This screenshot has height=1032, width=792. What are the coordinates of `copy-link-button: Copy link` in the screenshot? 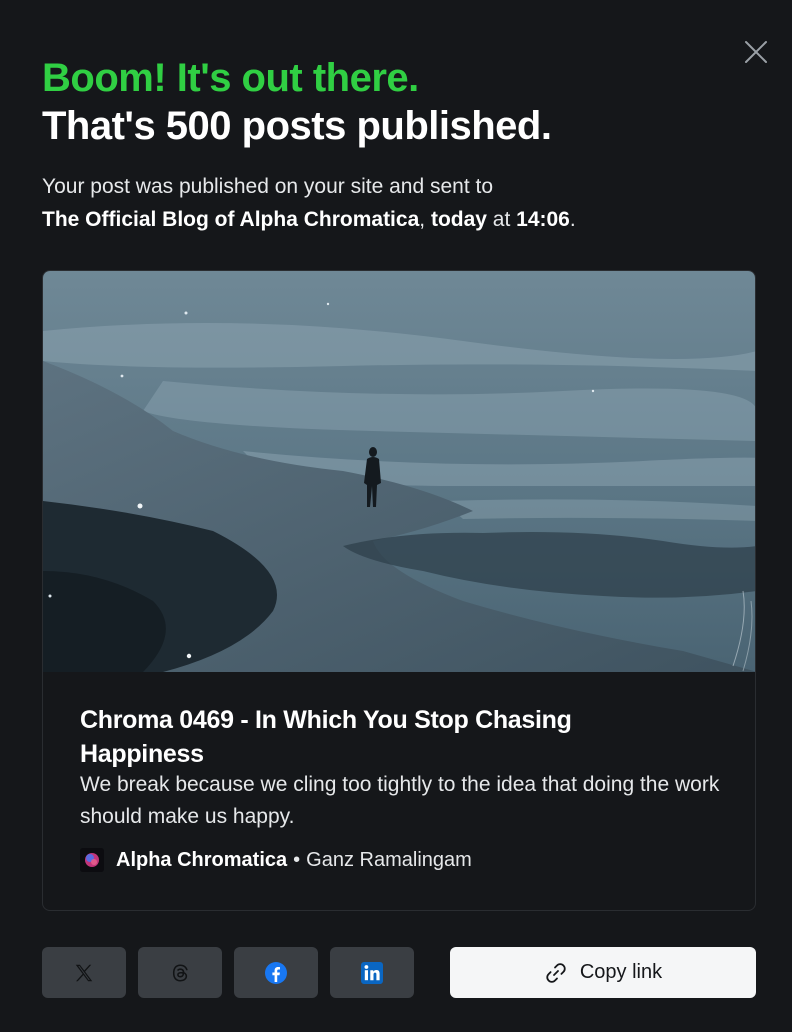 It's located at (603, 972).